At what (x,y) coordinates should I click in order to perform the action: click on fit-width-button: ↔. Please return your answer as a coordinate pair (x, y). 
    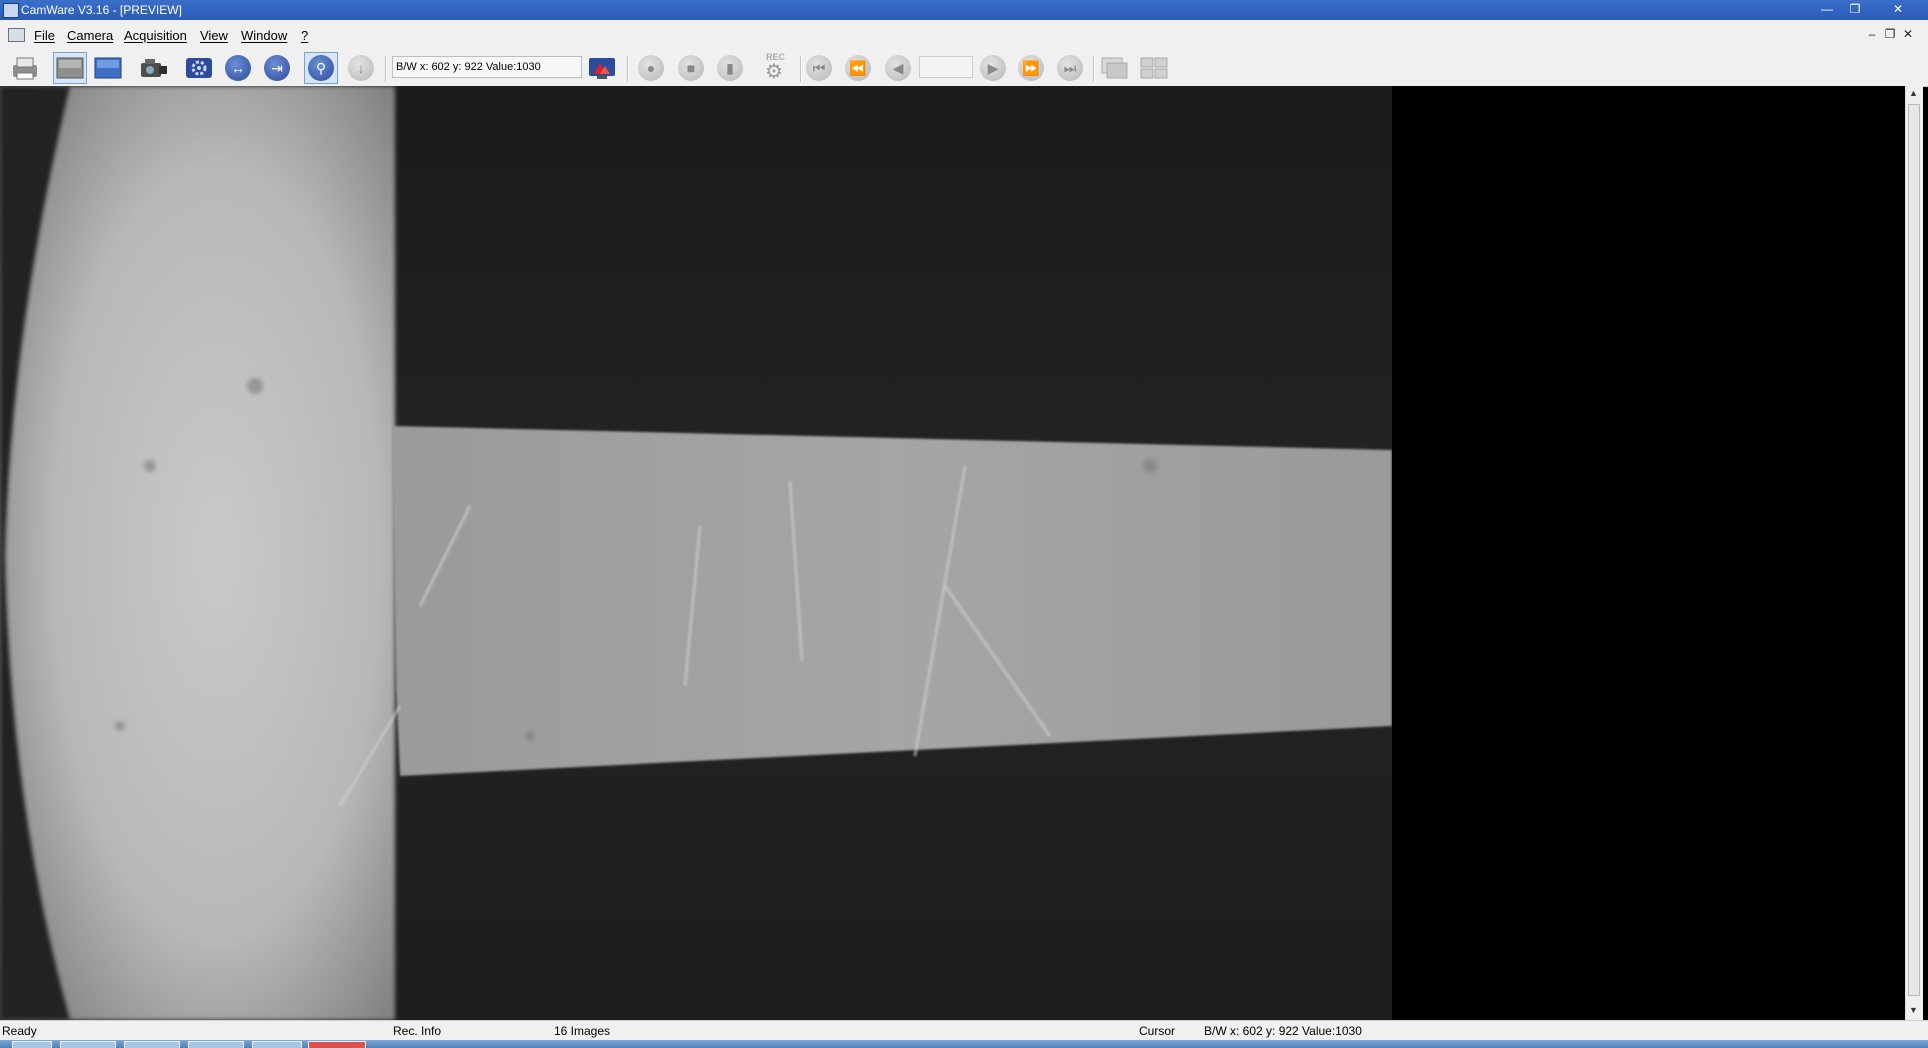
    Looking at the image, I should click on (238, 68).